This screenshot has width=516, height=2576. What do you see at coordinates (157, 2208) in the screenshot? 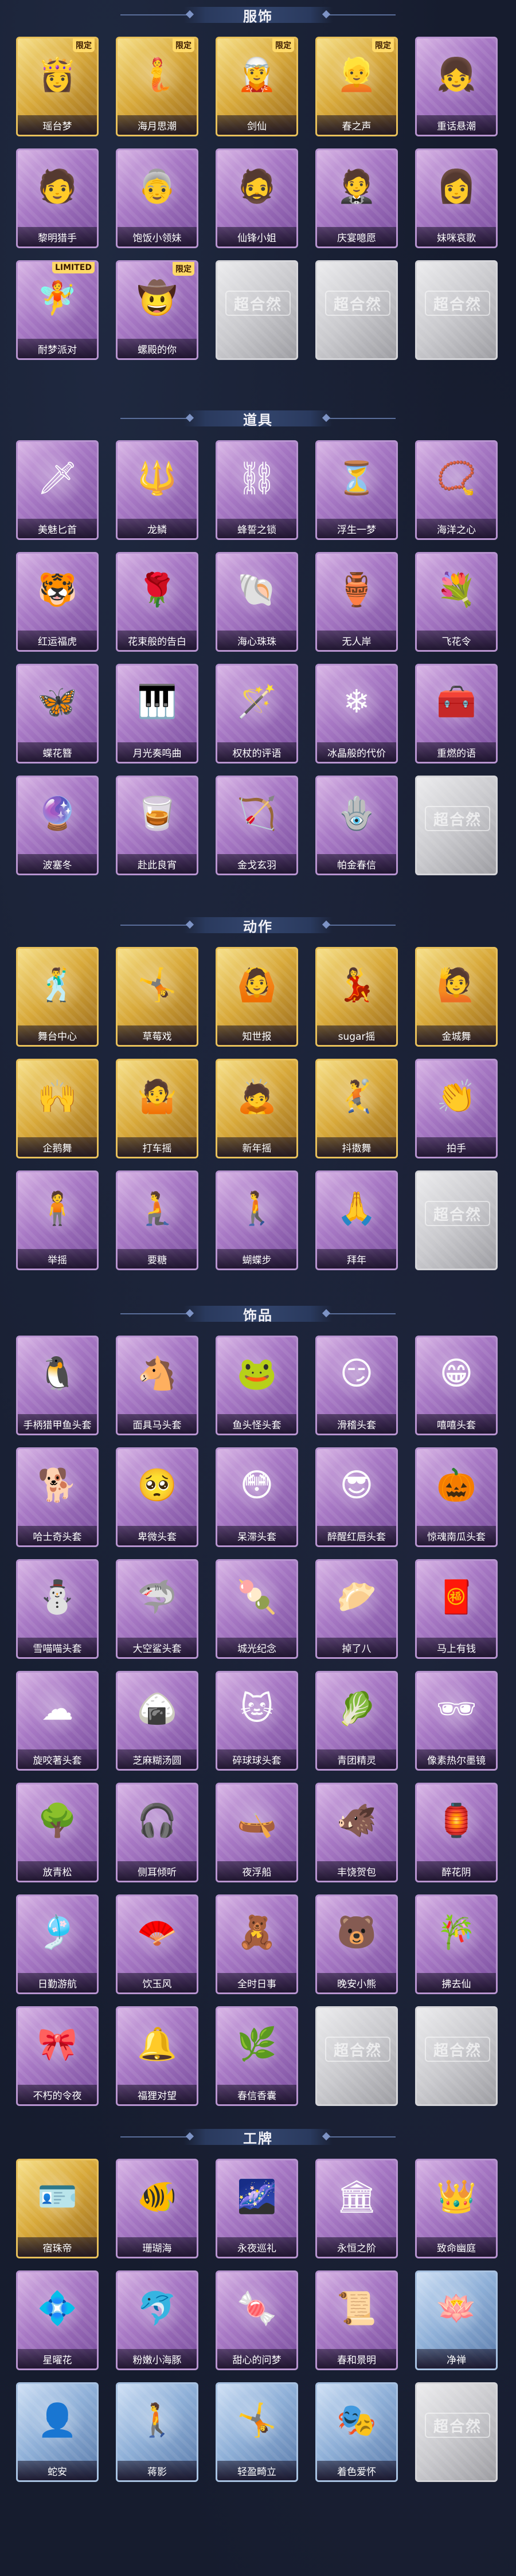
I see `item-card: 🐠 珊瑚海` at bounding box center [157, 2208].